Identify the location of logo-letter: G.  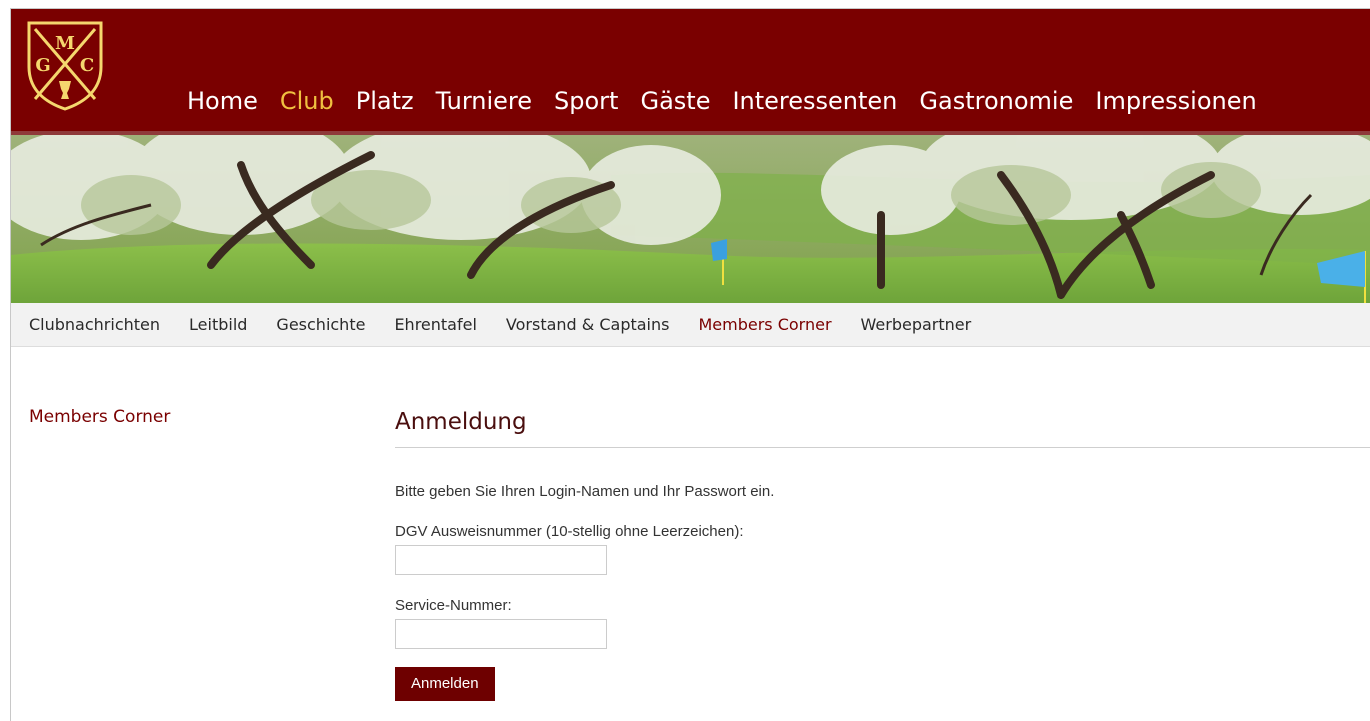
(42, 65).